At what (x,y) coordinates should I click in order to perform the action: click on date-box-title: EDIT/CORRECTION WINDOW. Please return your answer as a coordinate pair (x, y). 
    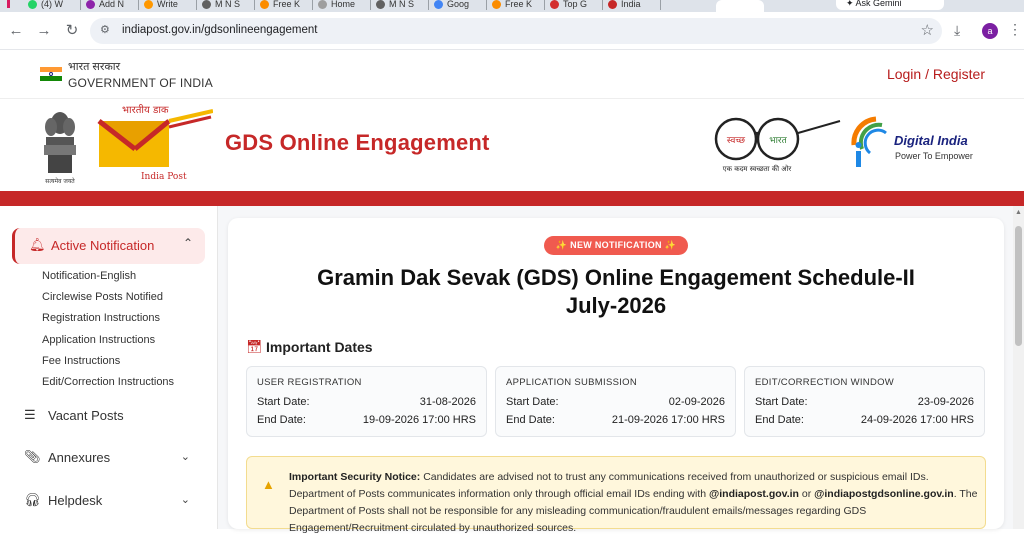
    Looking at the image, I should click on (825, 382).